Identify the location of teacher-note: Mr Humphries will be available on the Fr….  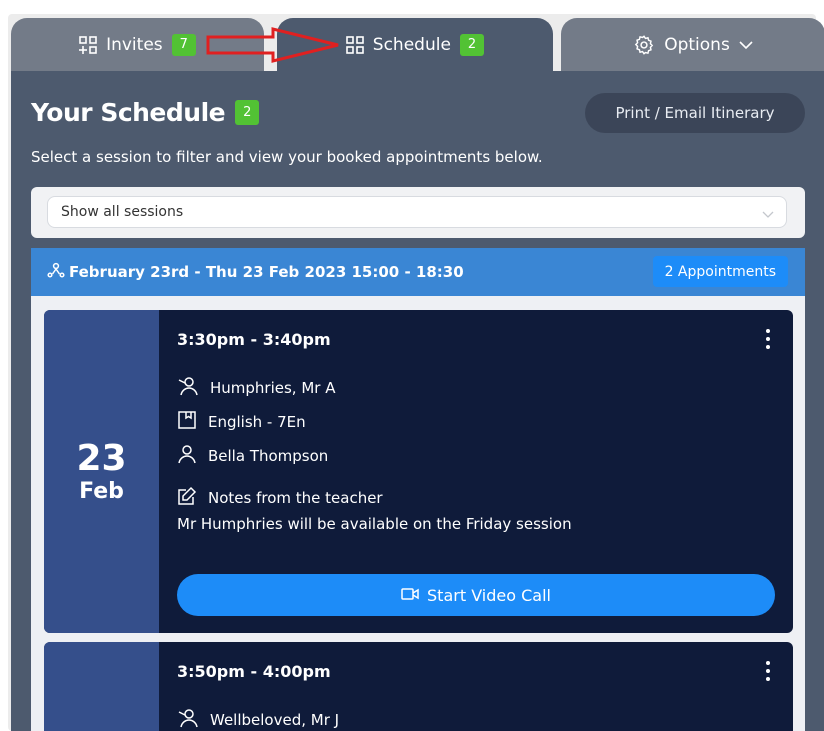
(374, 524).